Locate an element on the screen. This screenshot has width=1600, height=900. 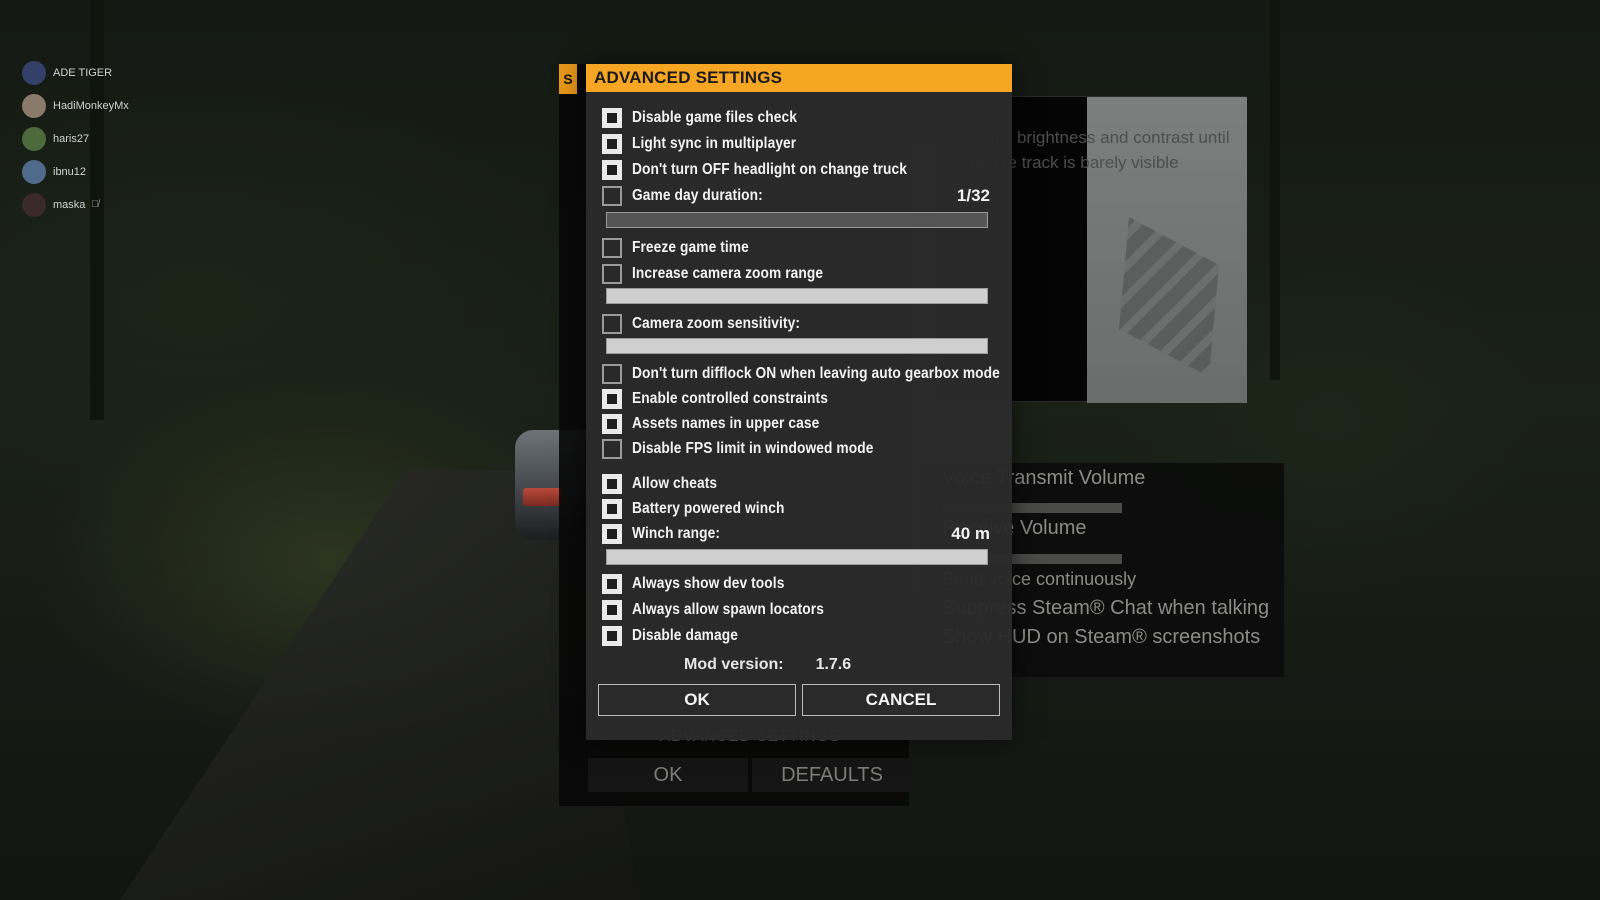
option-label: Always show dev tools is located at coordinates (708, 583).